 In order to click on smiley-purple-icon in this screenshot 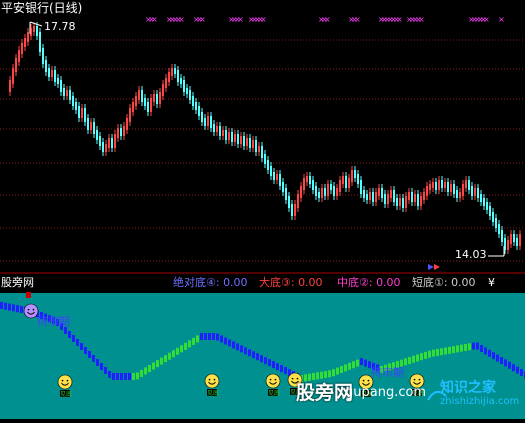, I will do `click(31, 311)`.